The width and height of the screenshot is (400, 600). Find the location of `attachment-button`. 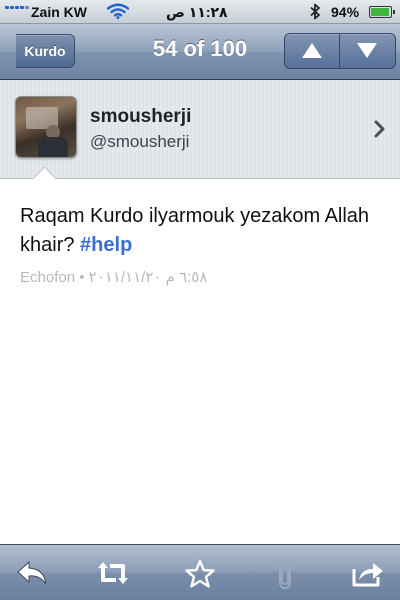

attachment-button is located at coordinates (286, 575).